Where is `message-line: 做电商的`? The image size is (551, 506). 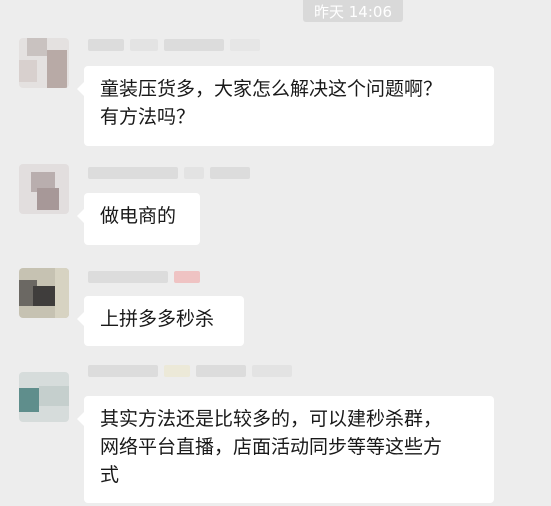
message-line: 做电商的 is located at coordinates (138, 216).